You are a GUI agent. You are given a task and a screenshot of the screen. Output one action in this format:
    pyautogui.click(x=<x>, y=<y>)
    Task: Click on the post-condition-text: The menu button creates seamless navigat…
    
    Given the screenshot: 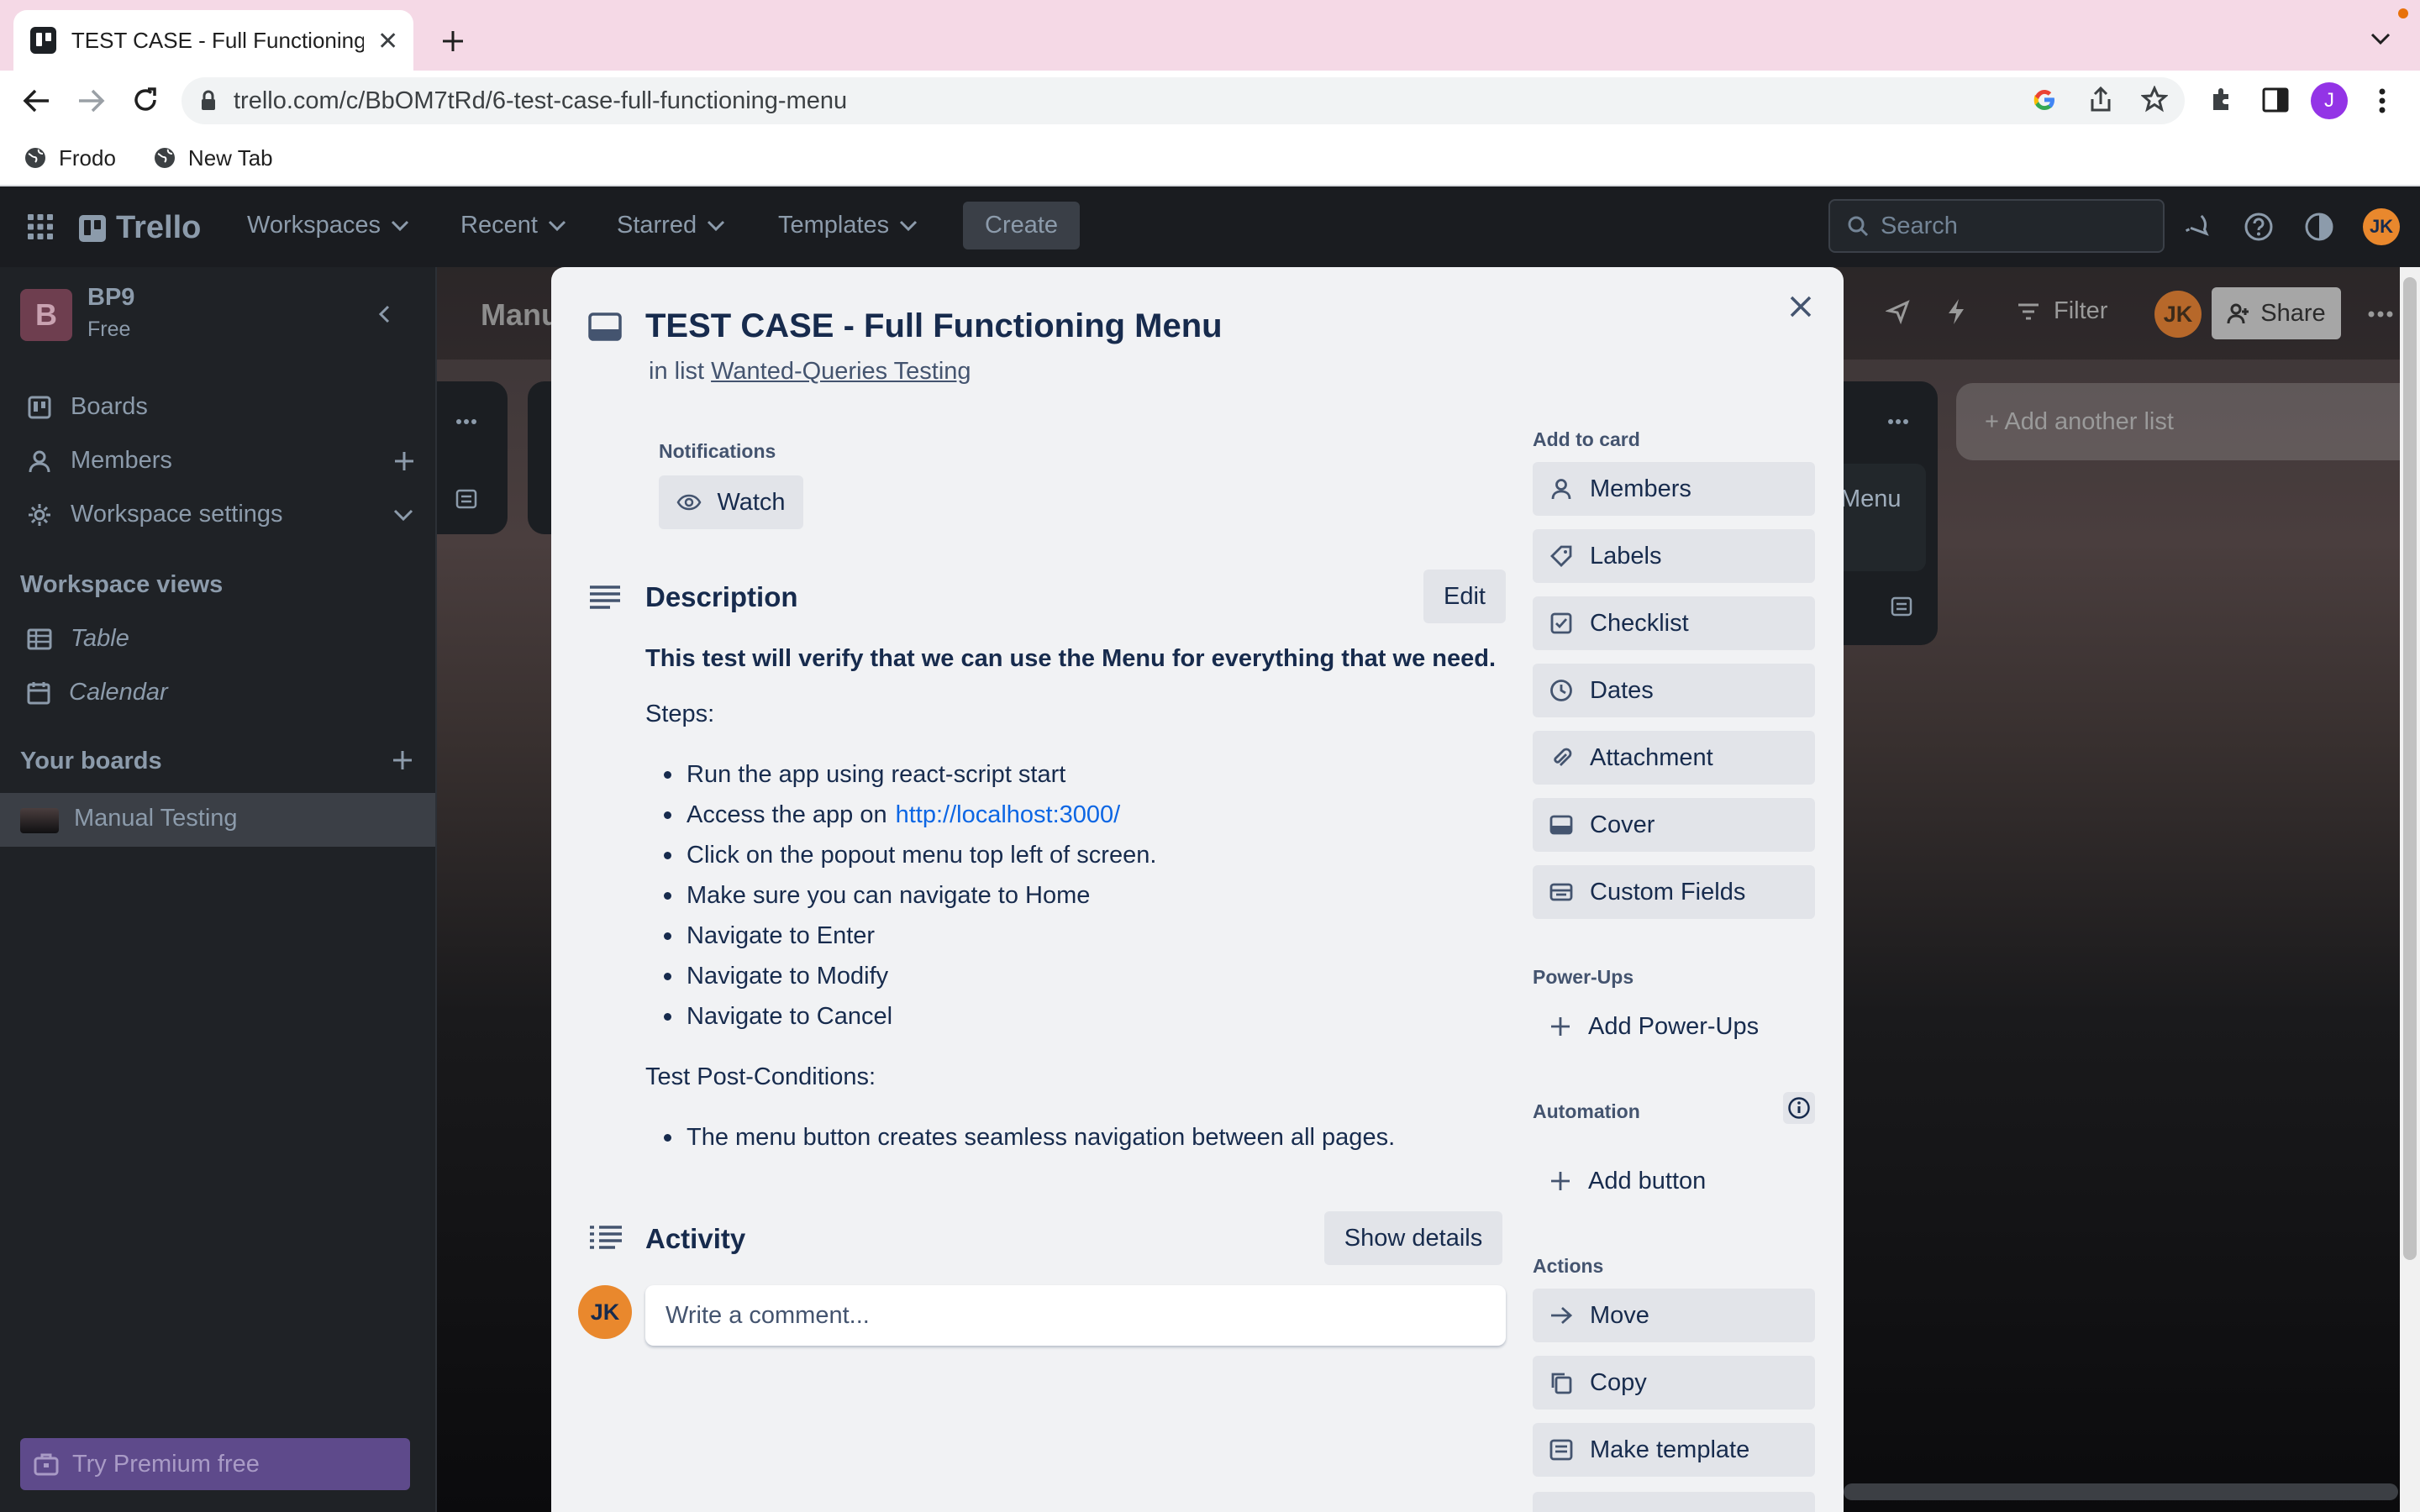 What is the action you would take?
    pyautogui.click(x=1042, y=1137)
    